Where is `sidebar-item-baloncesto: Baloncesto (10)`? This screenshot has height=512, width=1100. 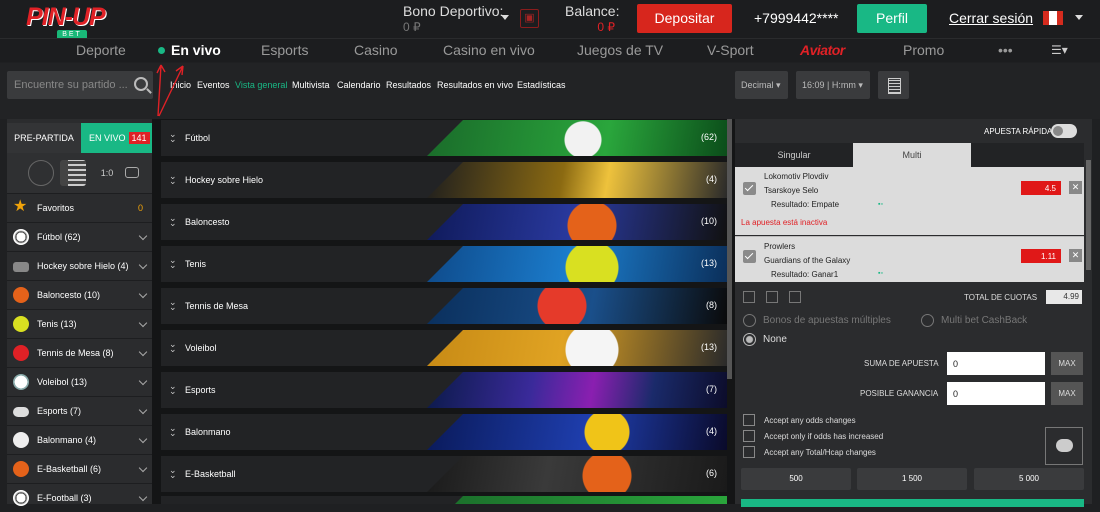
sidebar-item-baloncesto: Baloncesto (10) is located at coordinates (79, 294).